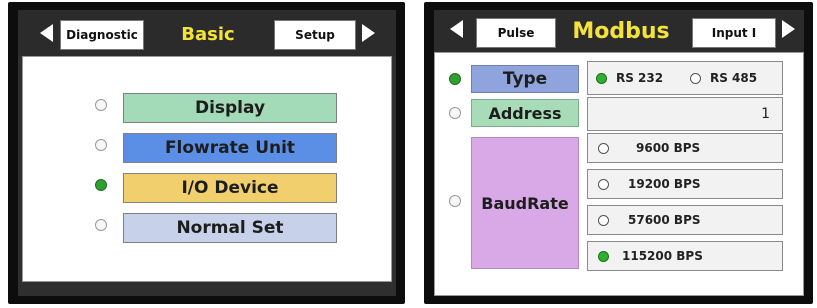 Image resolution: width=817 pixels, height=308 pixels. I want to click on flowrate-unit-button: Flowrate Unit, so click(230, 148).